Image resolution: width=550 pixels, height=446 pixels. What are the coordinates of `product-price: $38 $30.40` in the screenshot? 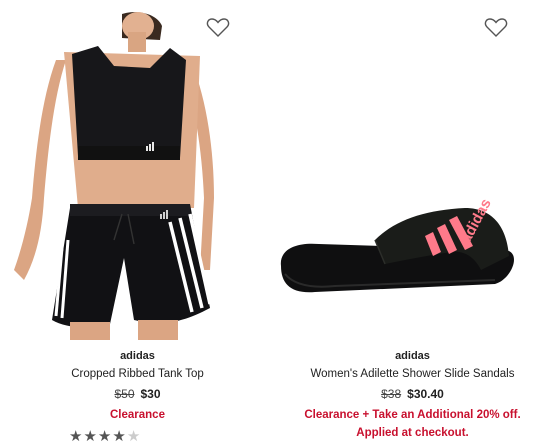 It's located at (412, 394).